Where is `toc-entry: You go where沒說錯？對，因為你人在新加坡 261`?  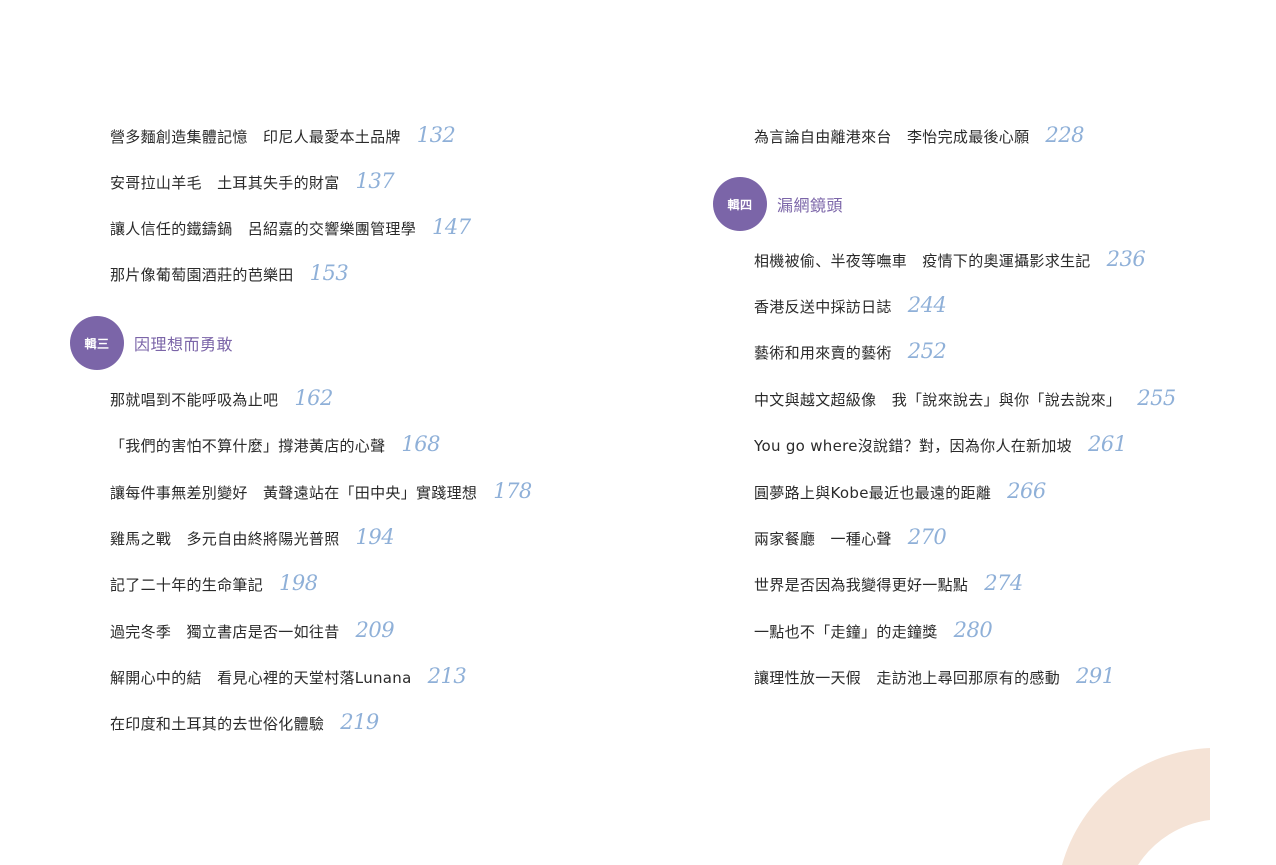 toc-entry: You go where沒說錯？對，因為你人在新加坡 261 is located at coordinates (940, 447).